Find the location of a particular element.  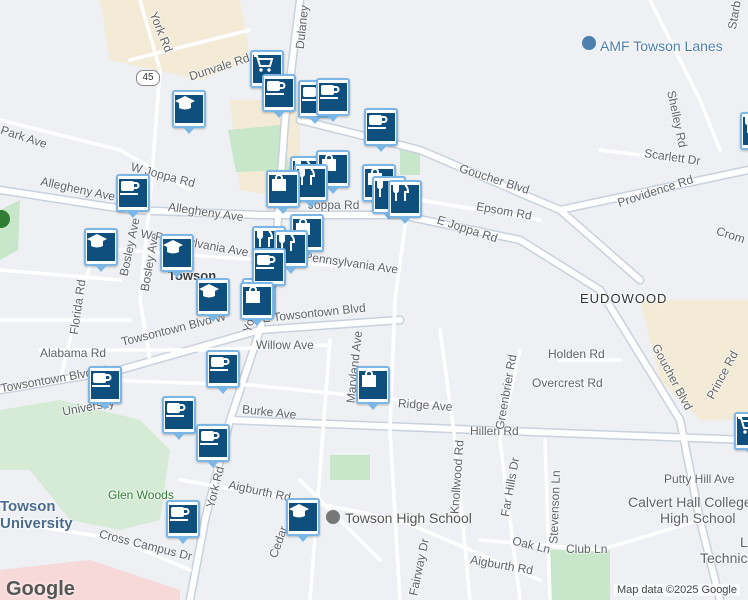

google-logo: Google is located at coordinates (40, 589).